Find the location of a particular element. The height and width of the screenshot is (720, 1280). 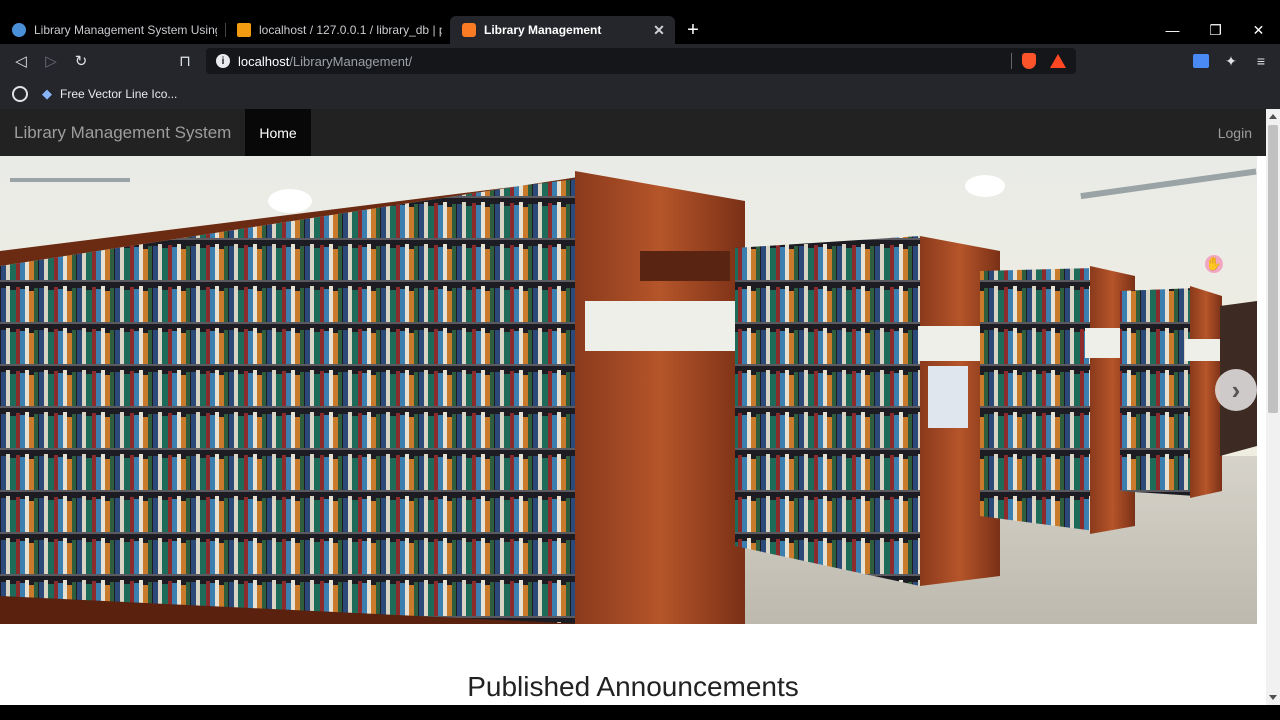

window-controls: — ❐ ✕ is located at coordinates (1215, 30).